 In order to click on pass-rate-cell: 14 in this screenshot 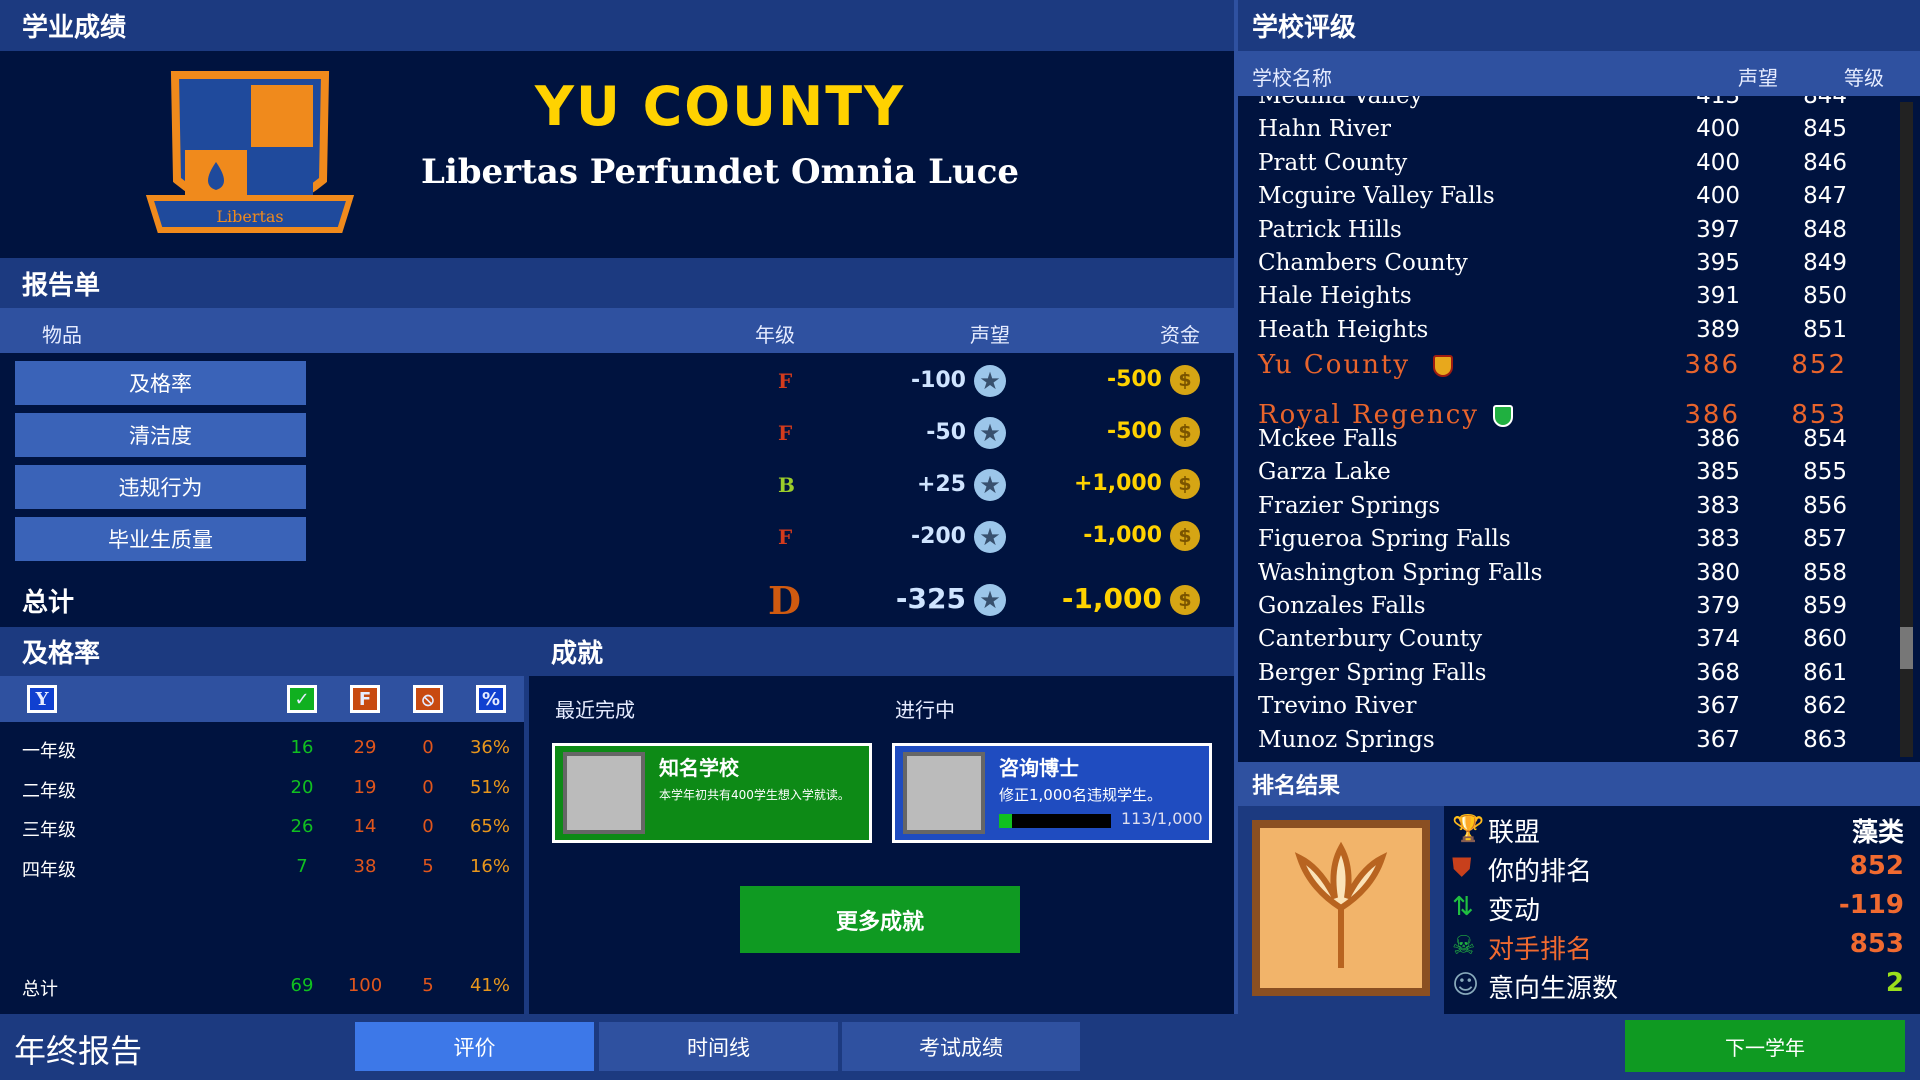, I will do `click(365, 826)`.